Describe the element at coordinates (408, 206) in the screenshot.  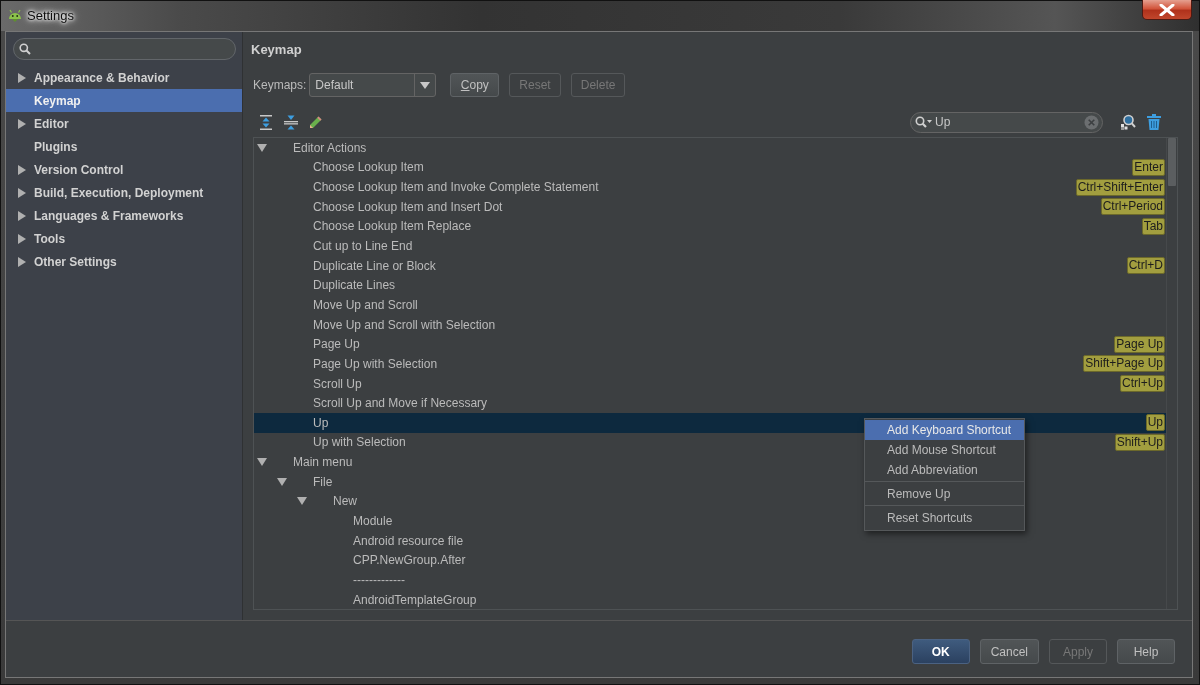
I see `tree-label: Choose Lookup Item and Insert Dot` at that location.